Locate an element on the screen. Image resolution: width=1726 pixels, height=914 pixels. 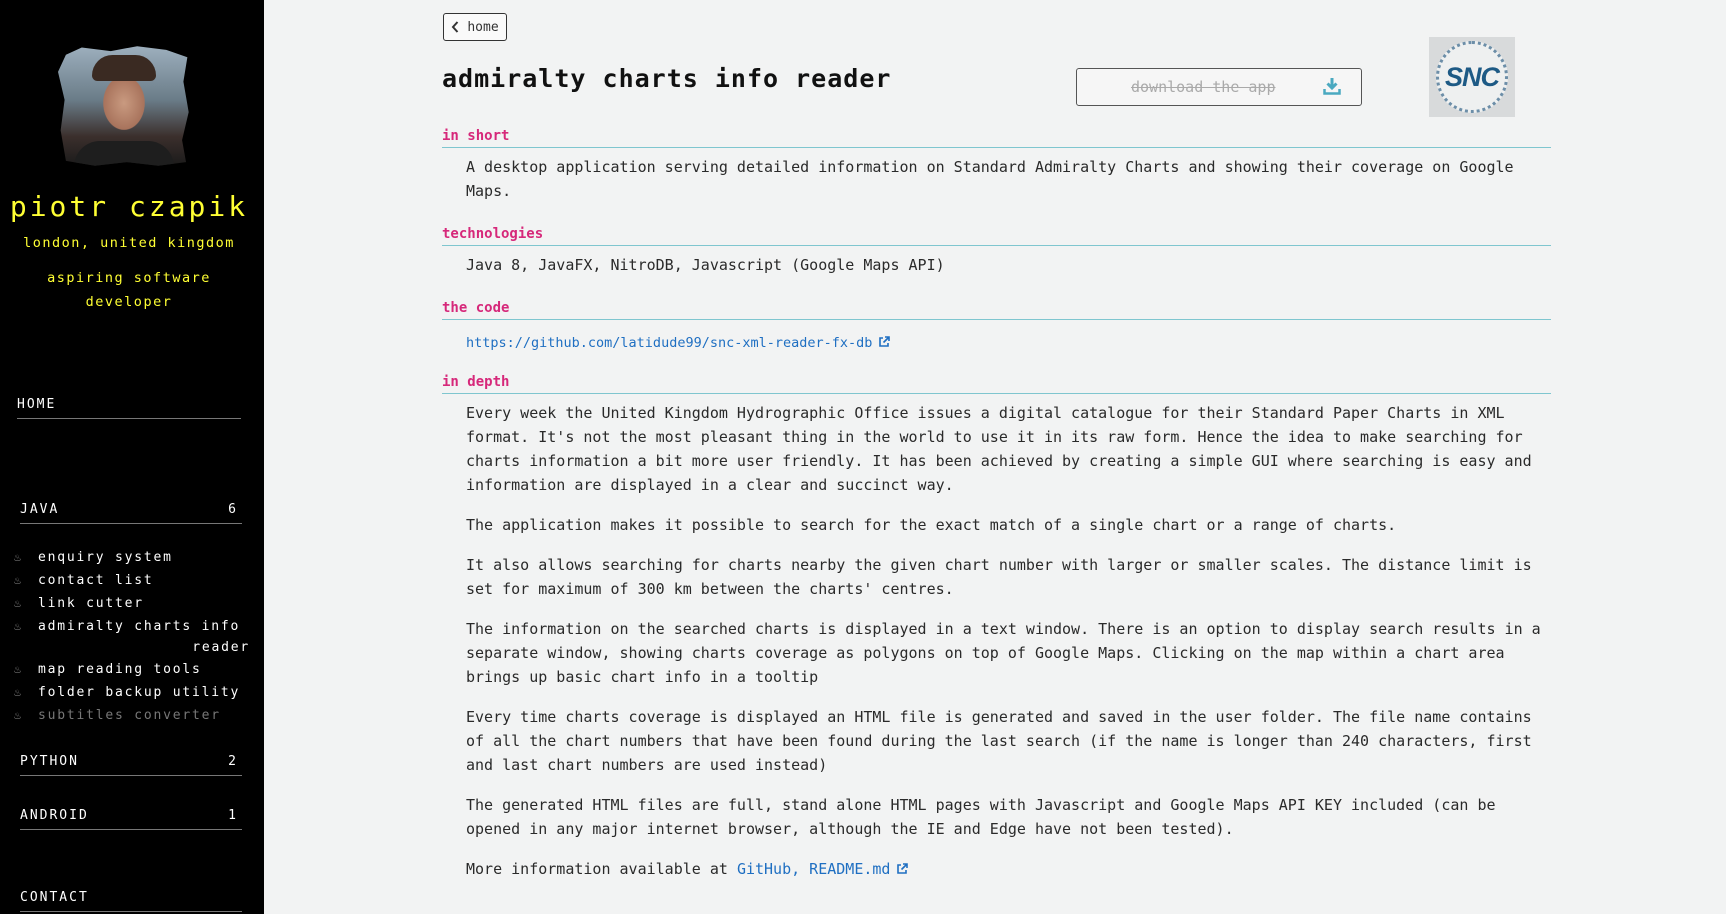
nav-android-count: 1 is located at coordinates (233, 815).